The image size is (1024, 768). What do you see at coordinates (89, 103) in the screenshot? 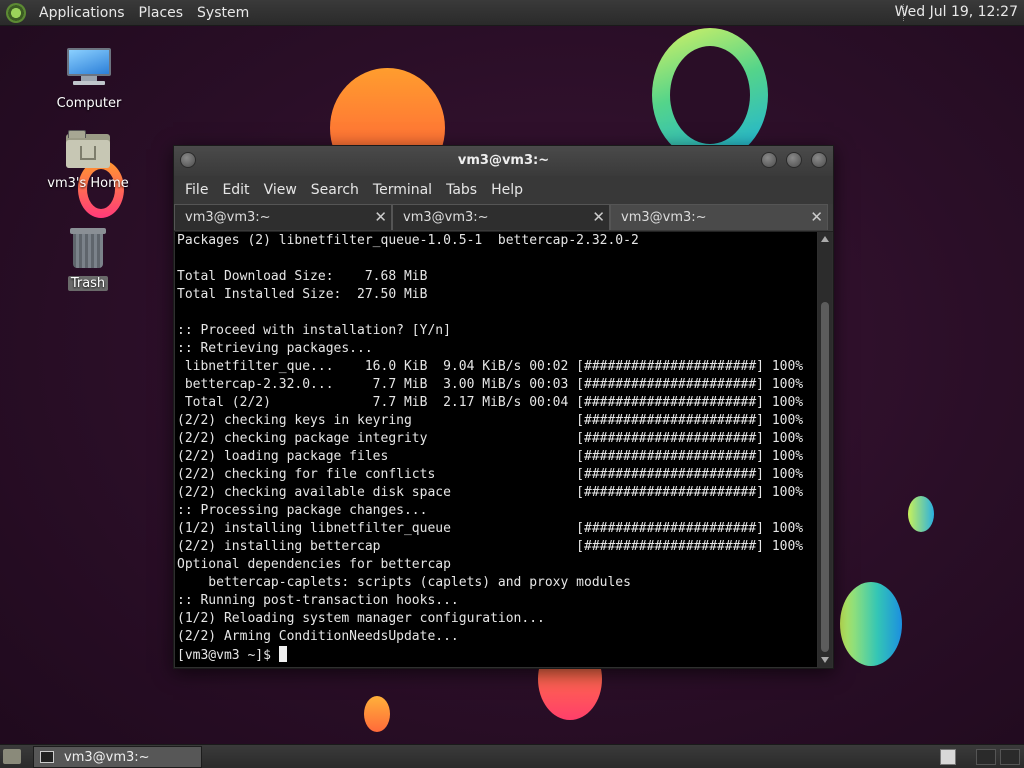
I see `desktop-icon-label: Computer` at bounding box center [89, 103].